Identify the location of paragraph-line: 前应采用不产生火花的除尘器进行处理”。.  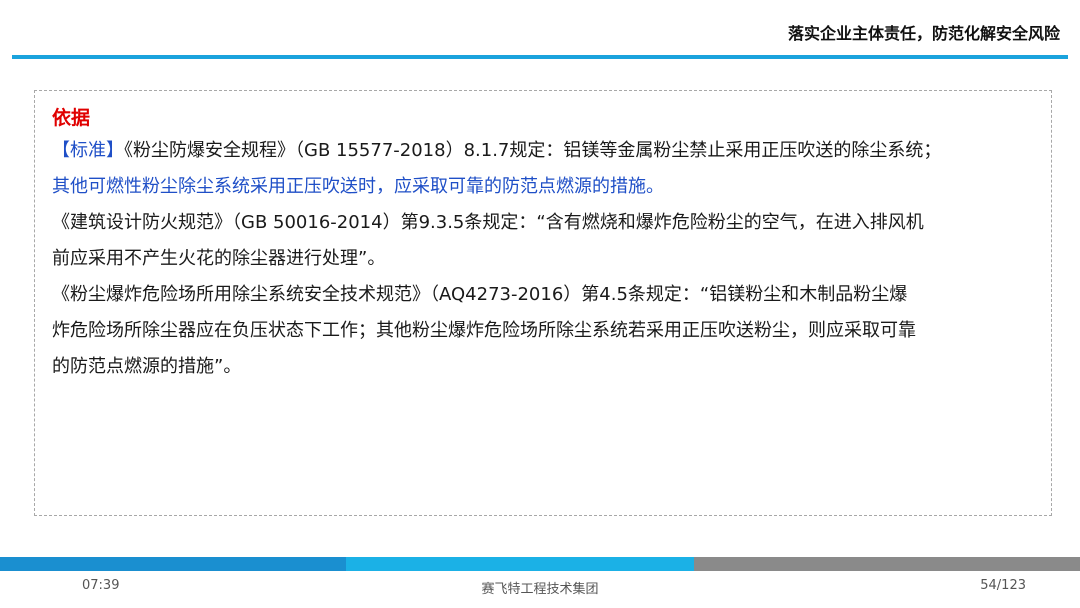
(219, 258).